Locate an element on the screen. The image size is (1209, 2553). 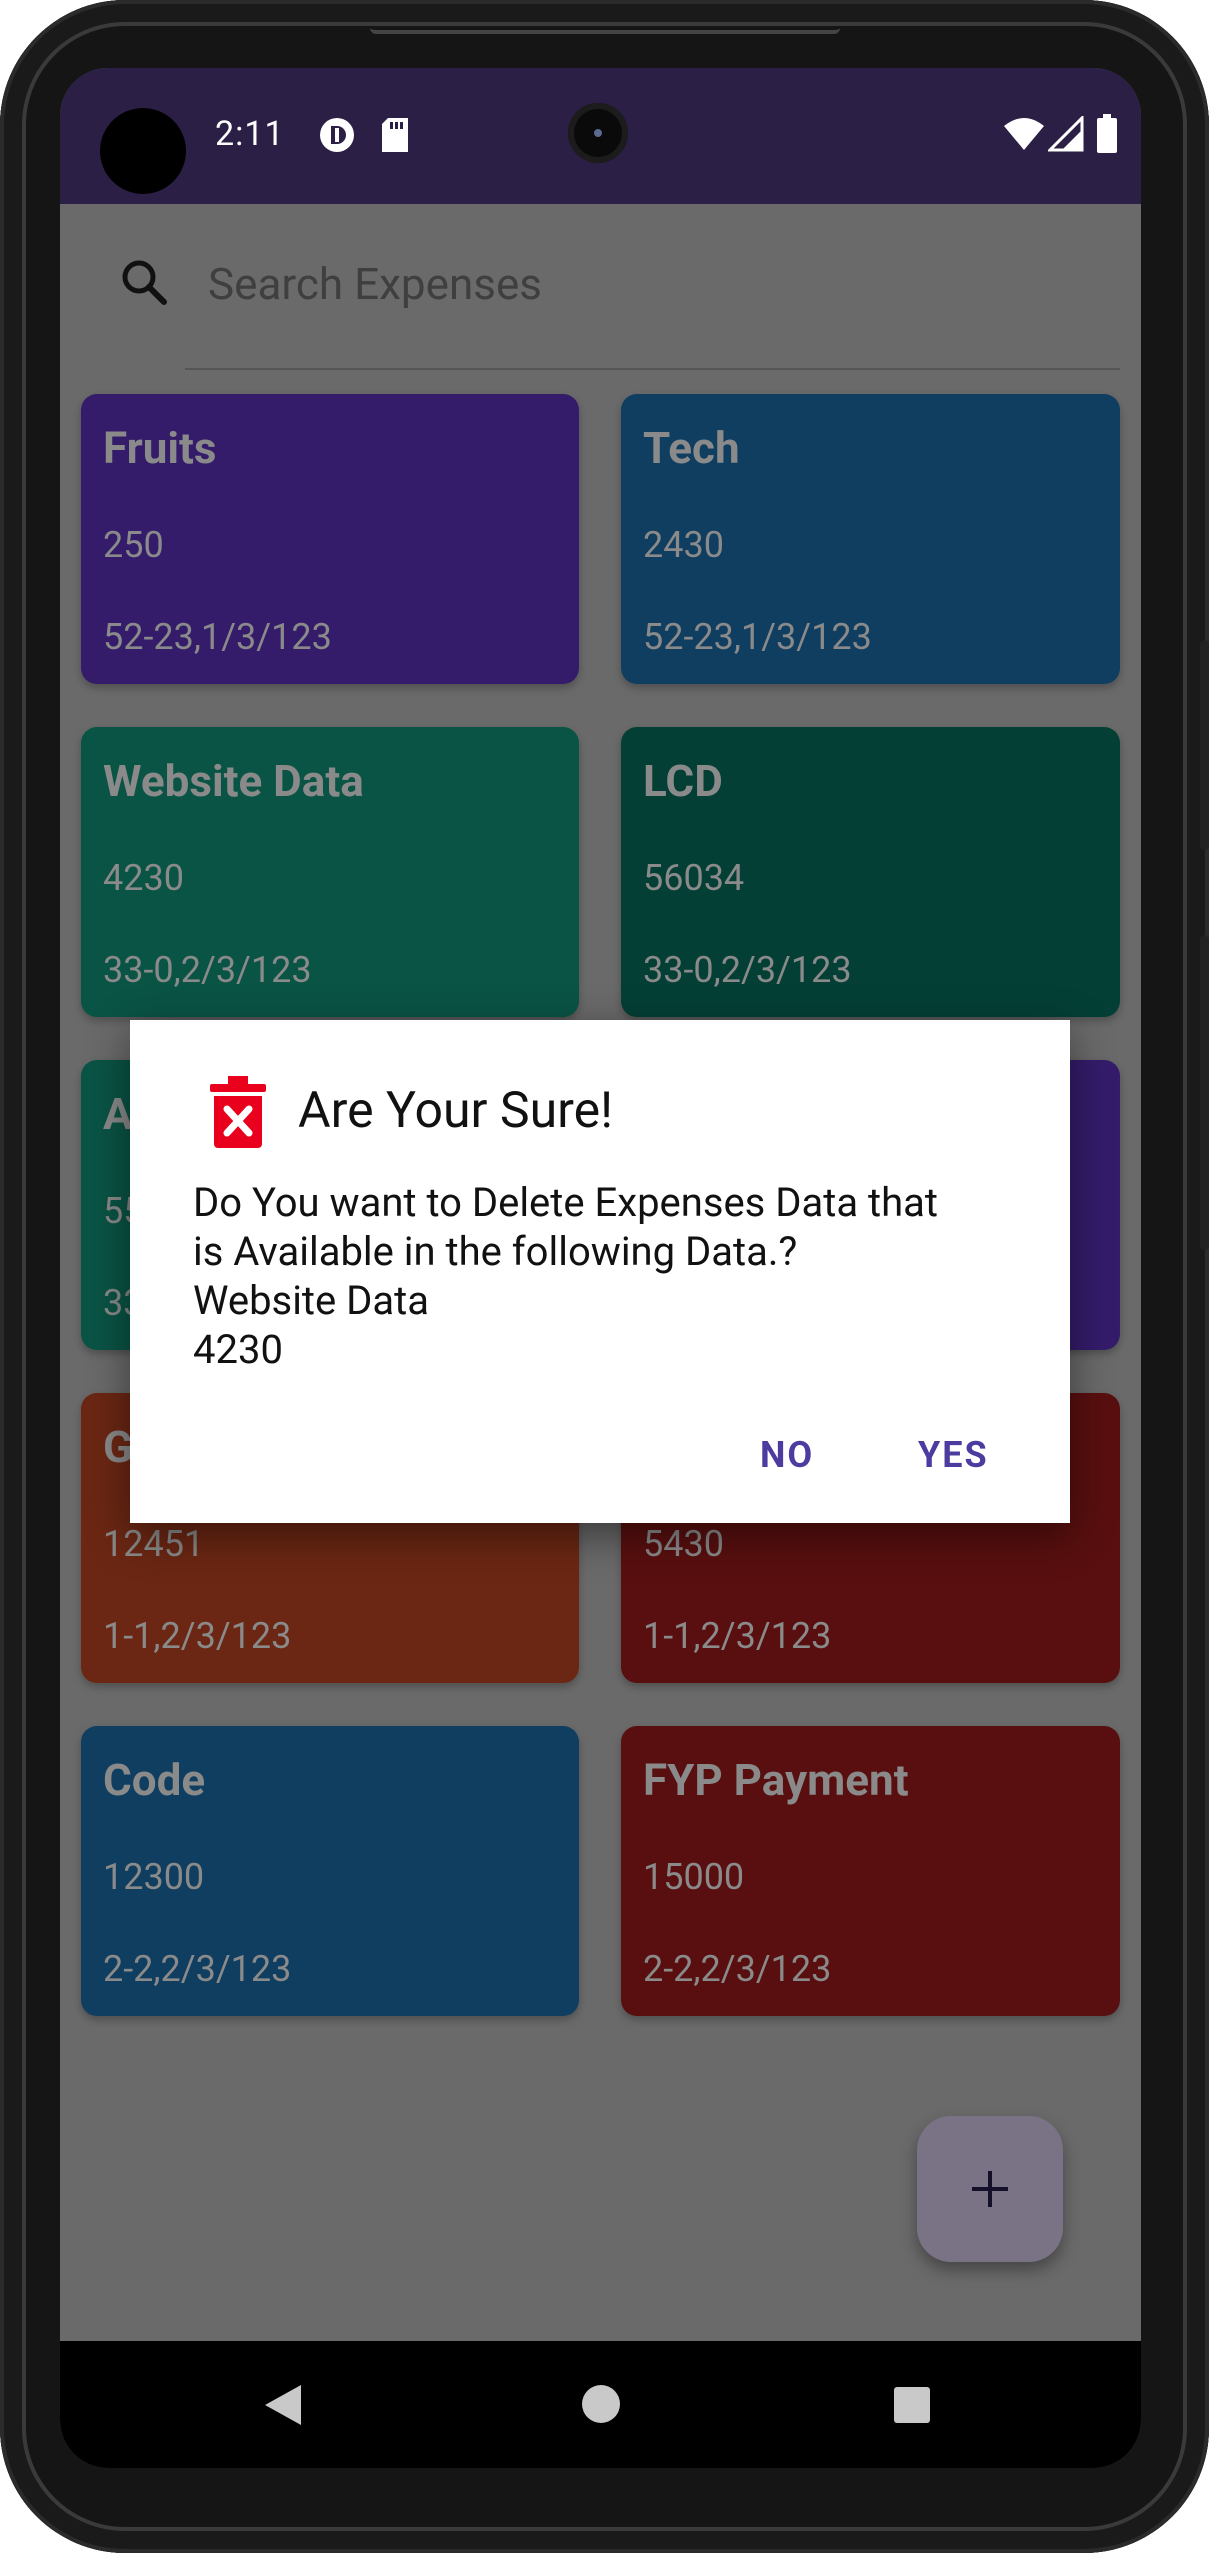
recents-icon is located at coordinates (912, 2405).